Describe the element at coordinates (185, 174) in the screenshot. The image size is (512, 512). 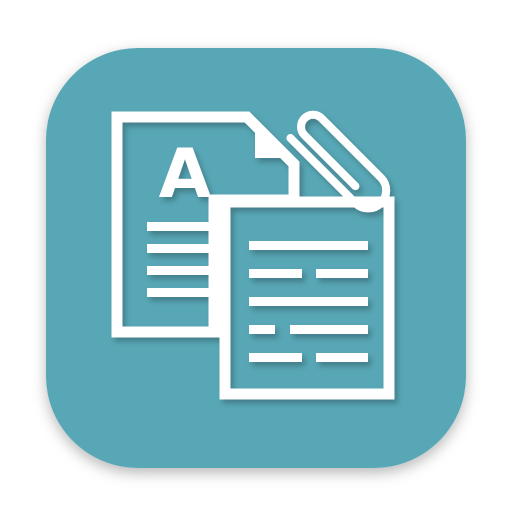
I see `back-document-letter: A` at that location.